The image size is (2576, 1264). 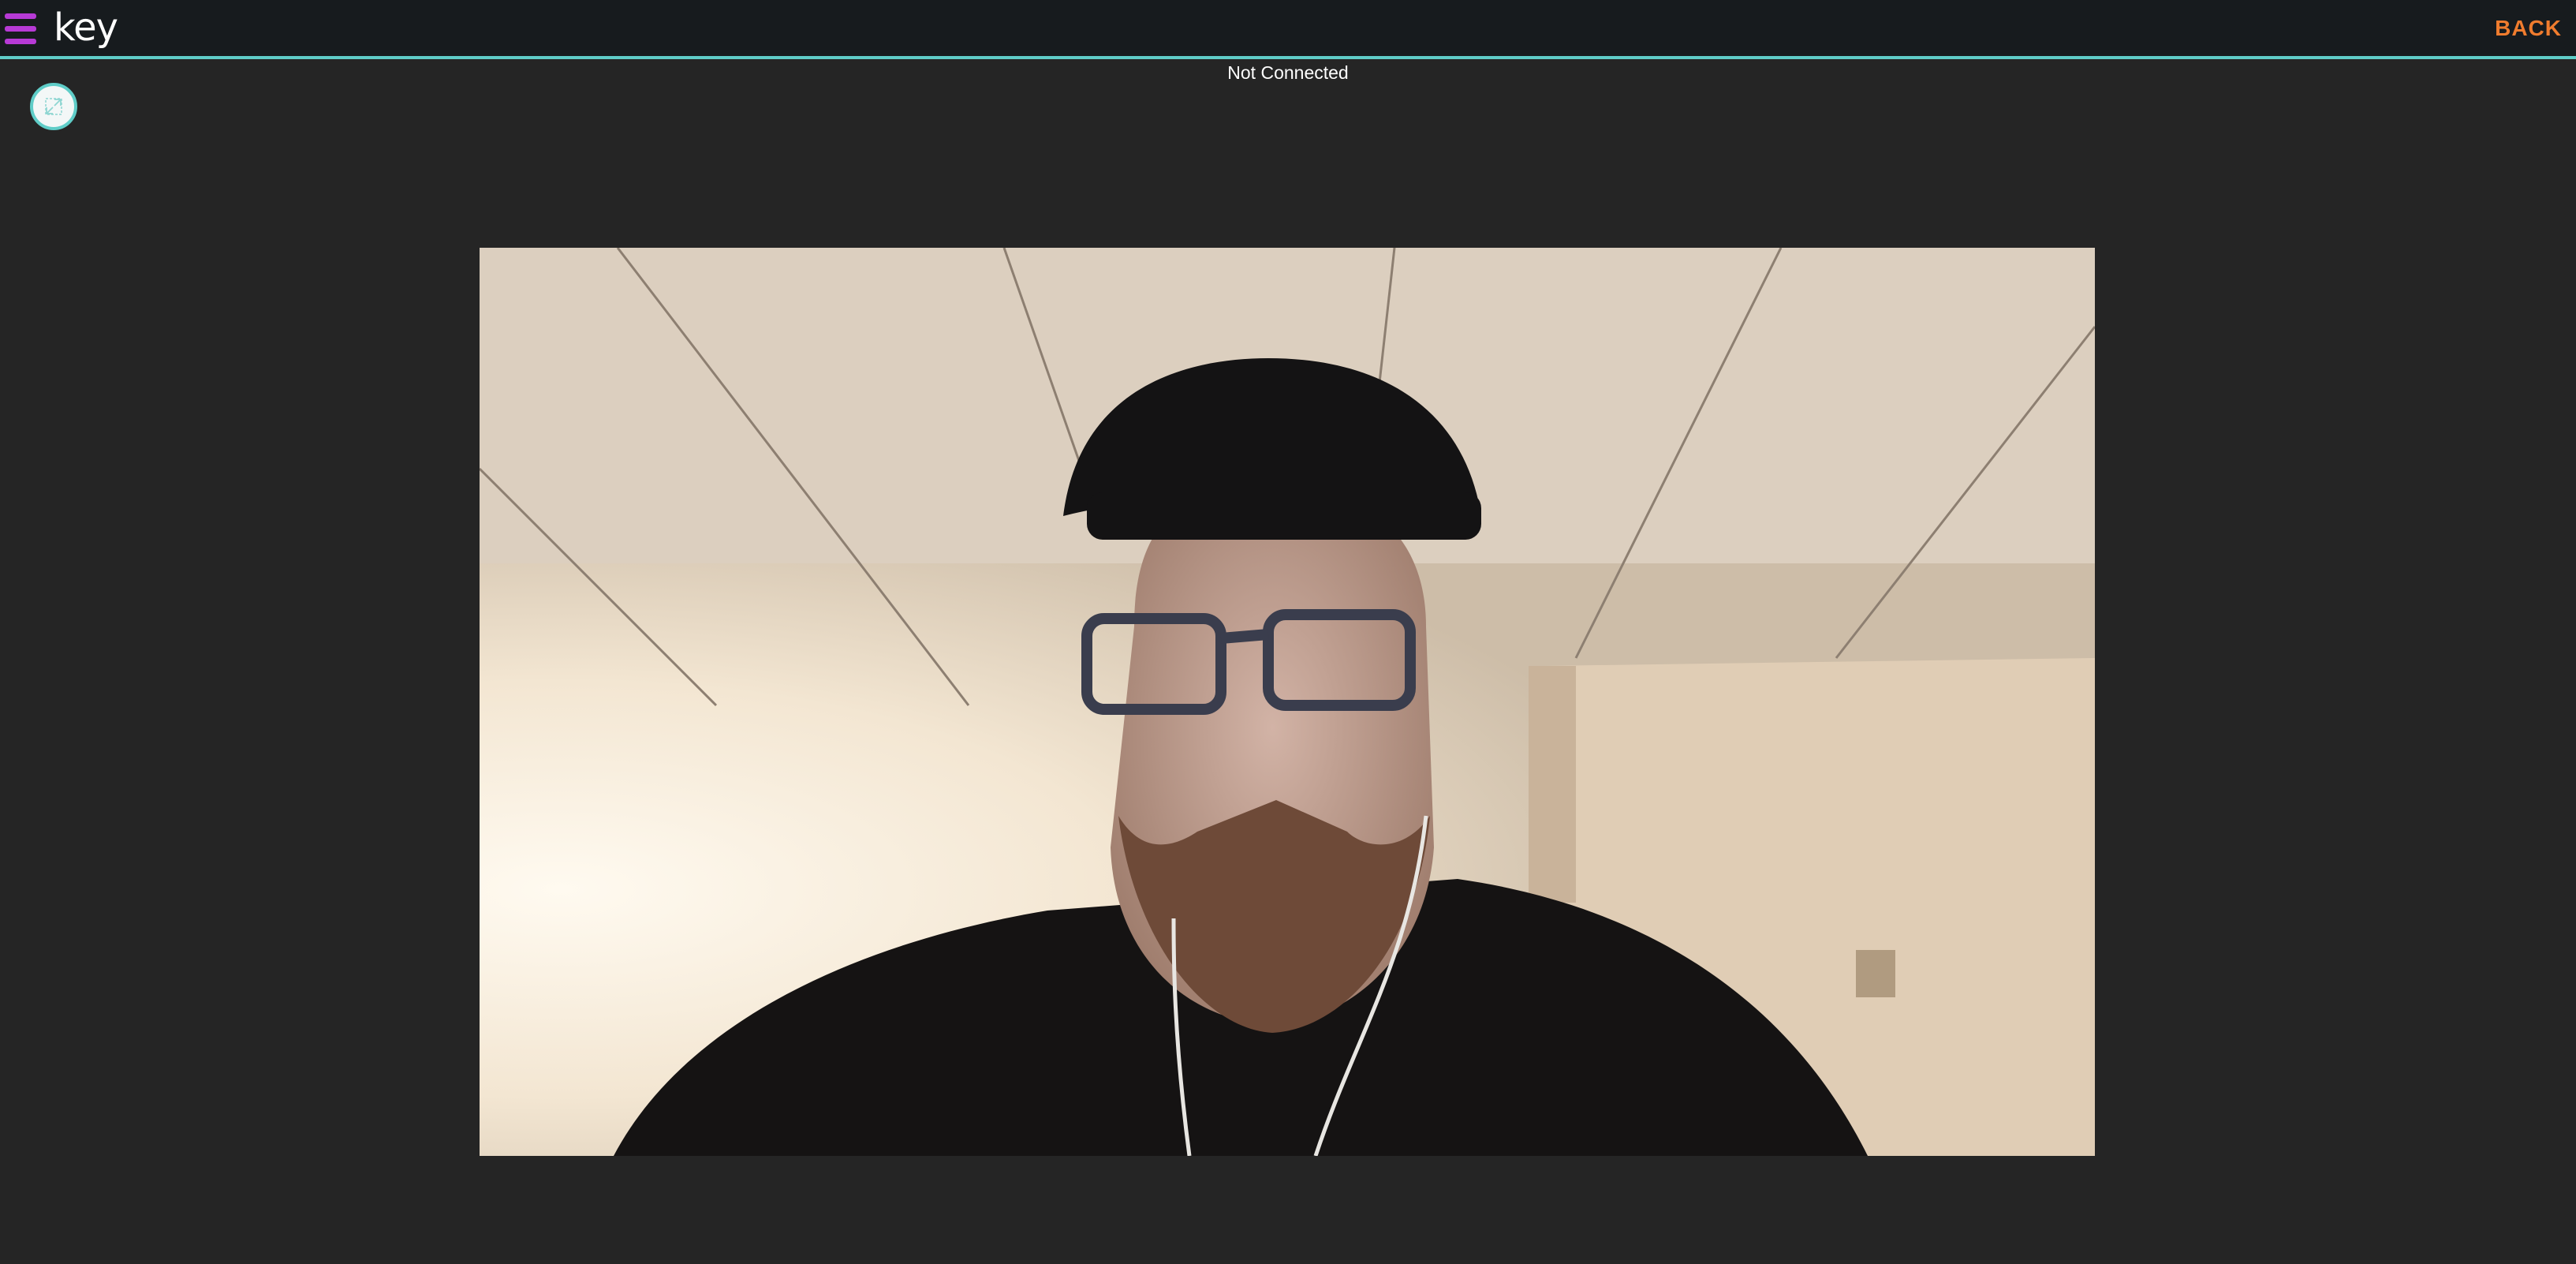 I want to click on expand-icon, so click(x=53, y=107).